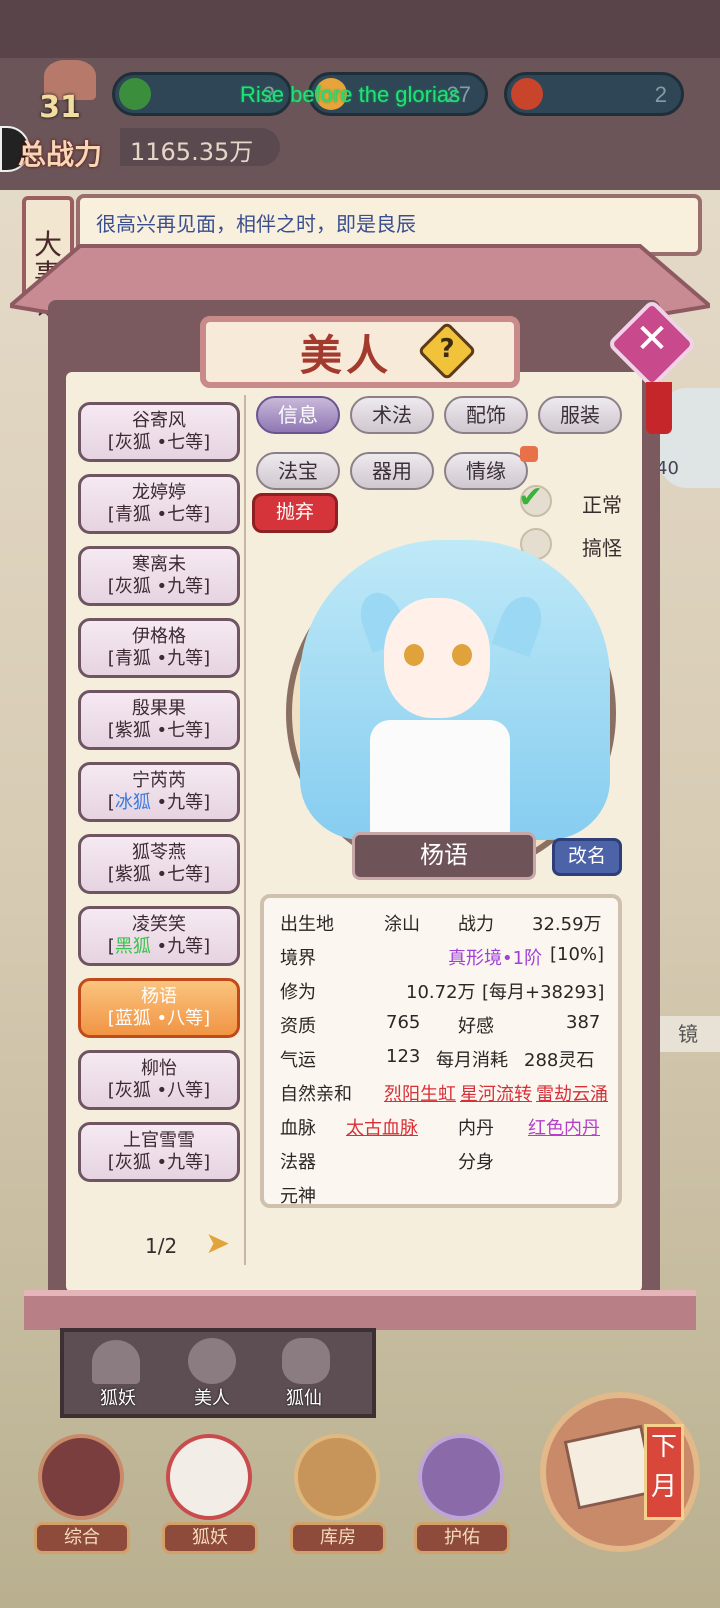 Image resolution: width=720 pixels, height=1608 pixels. What do you see at coordinates (159, 564) in the screenshot?
I see `beauty-name: 寒离未` at bounding box center [159, 564].